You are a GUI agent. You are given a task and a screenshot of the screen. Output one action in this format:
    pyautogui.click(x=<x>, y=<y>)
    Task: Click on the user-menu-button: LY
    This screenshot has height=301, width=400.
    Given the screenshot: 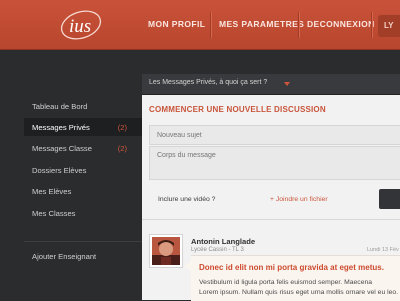 What is the action you would take?
    pyautogui.click(x=389, y=26)
    